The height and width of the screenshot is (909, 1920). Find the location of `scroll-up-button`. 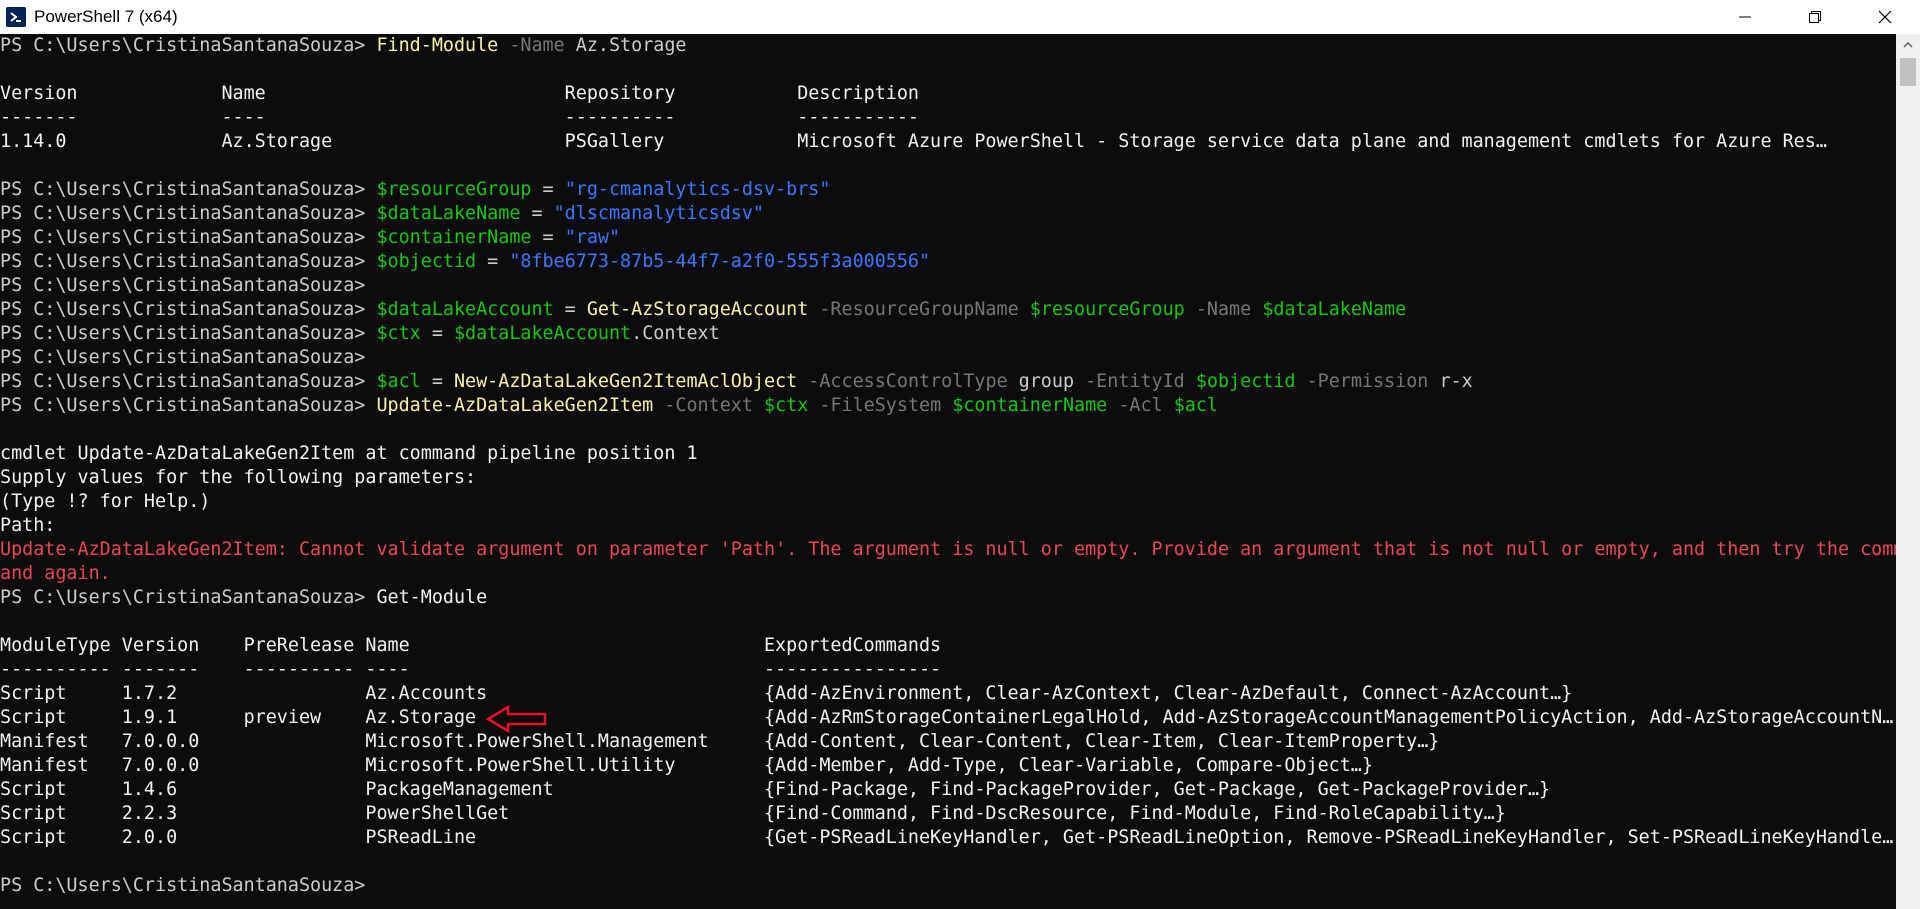

scroll-up-button is located at coordinates (1908, 45).